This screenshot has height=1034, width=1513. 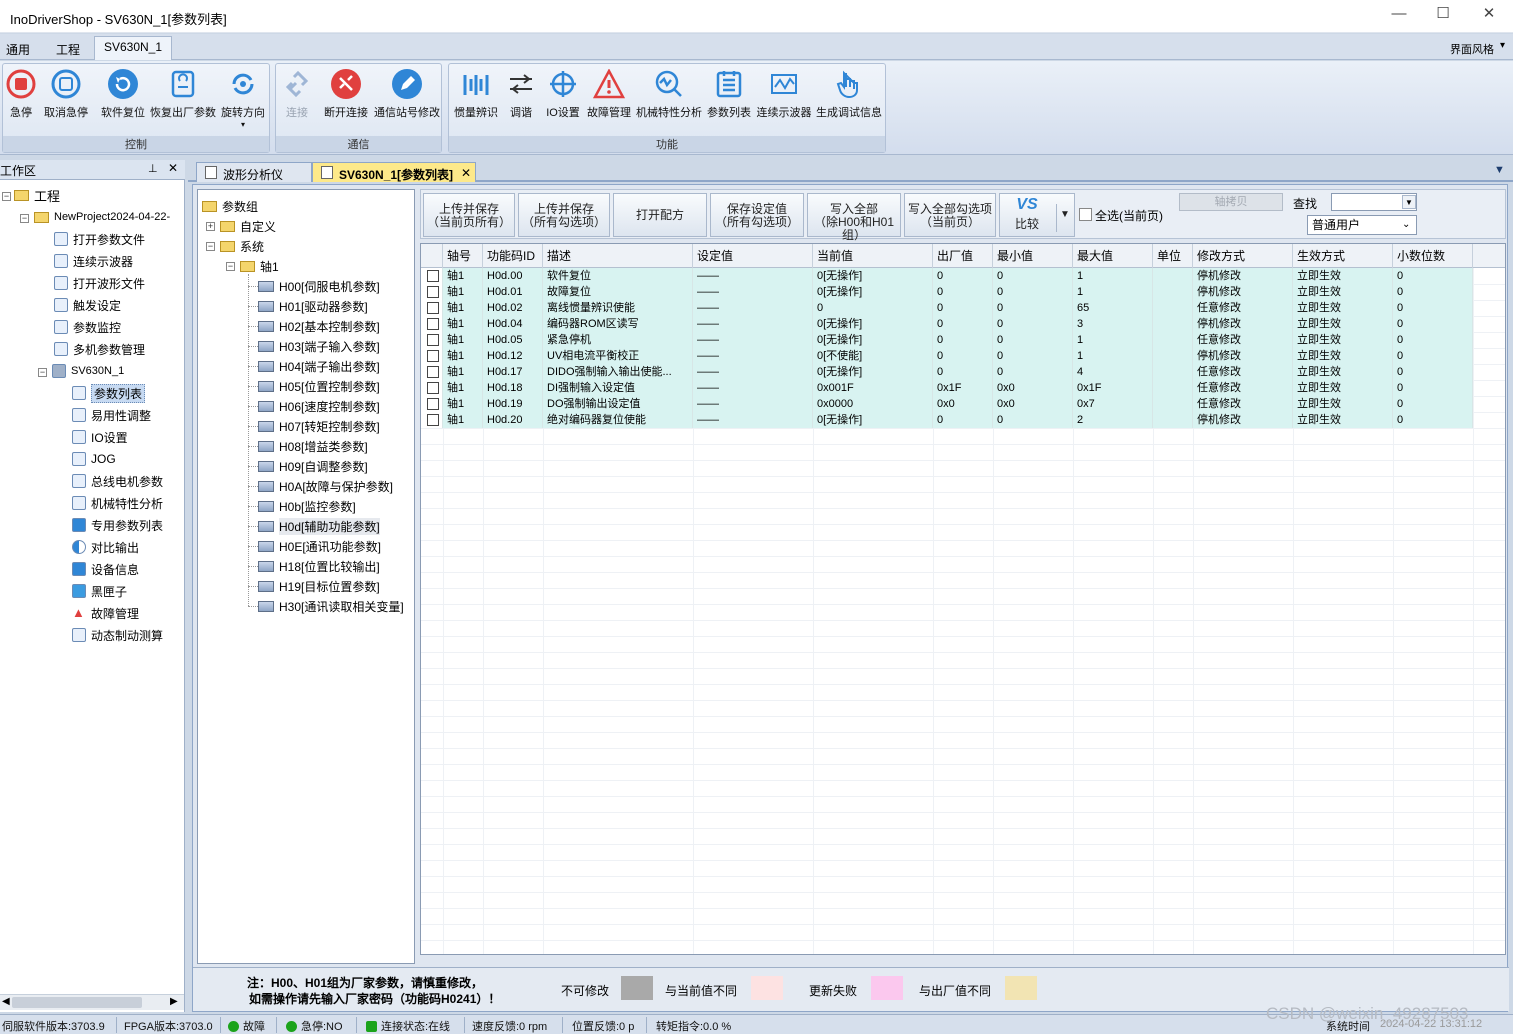 What do you see at coordinates (564, 215) in the screenshot?
I see `upload-save-checked-button: 上传并保存 （所有勾选项）` at bounding box center [564, 215].